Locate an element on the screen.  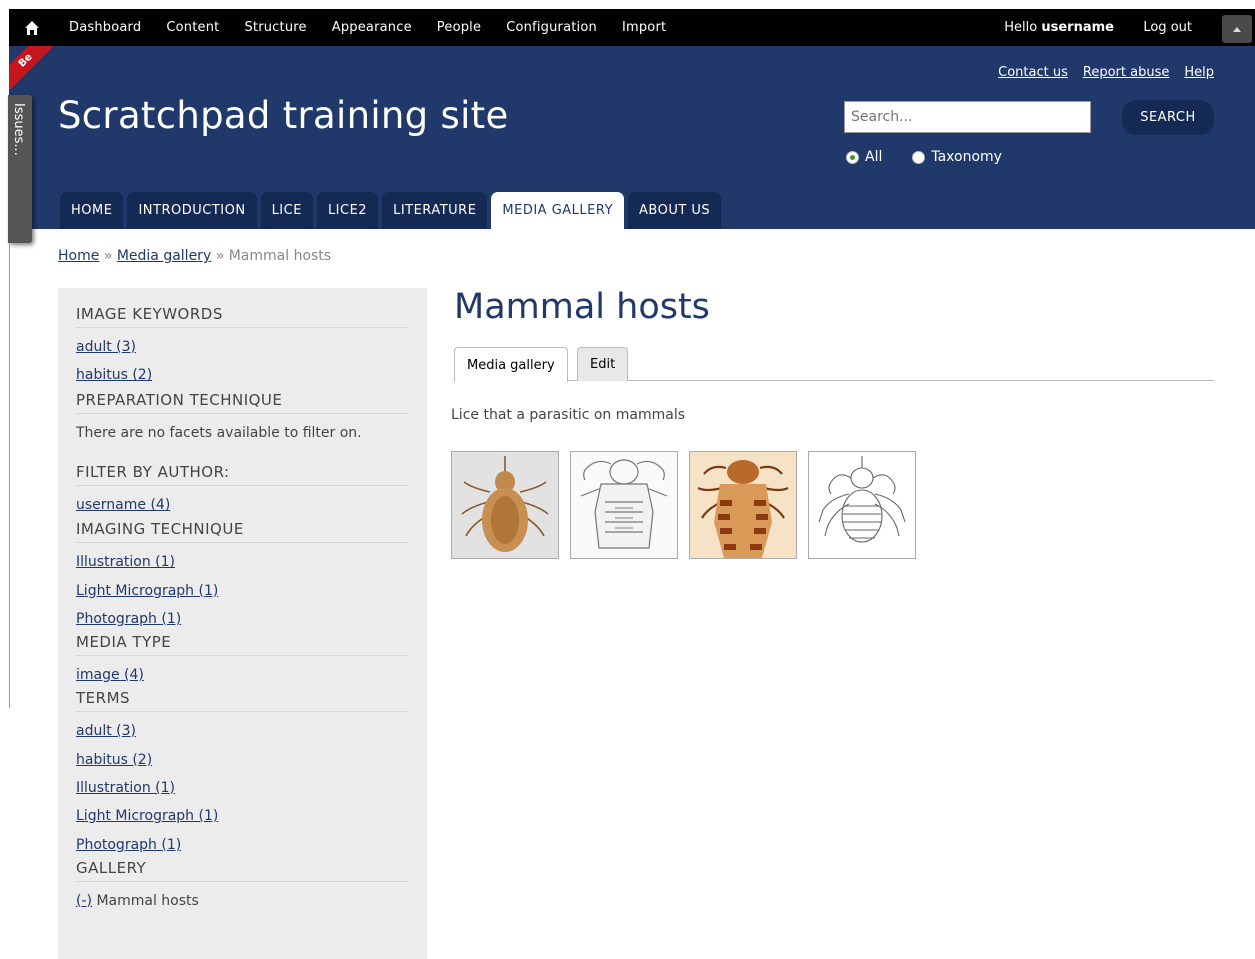
search-input is located at coordinates (967, 117).